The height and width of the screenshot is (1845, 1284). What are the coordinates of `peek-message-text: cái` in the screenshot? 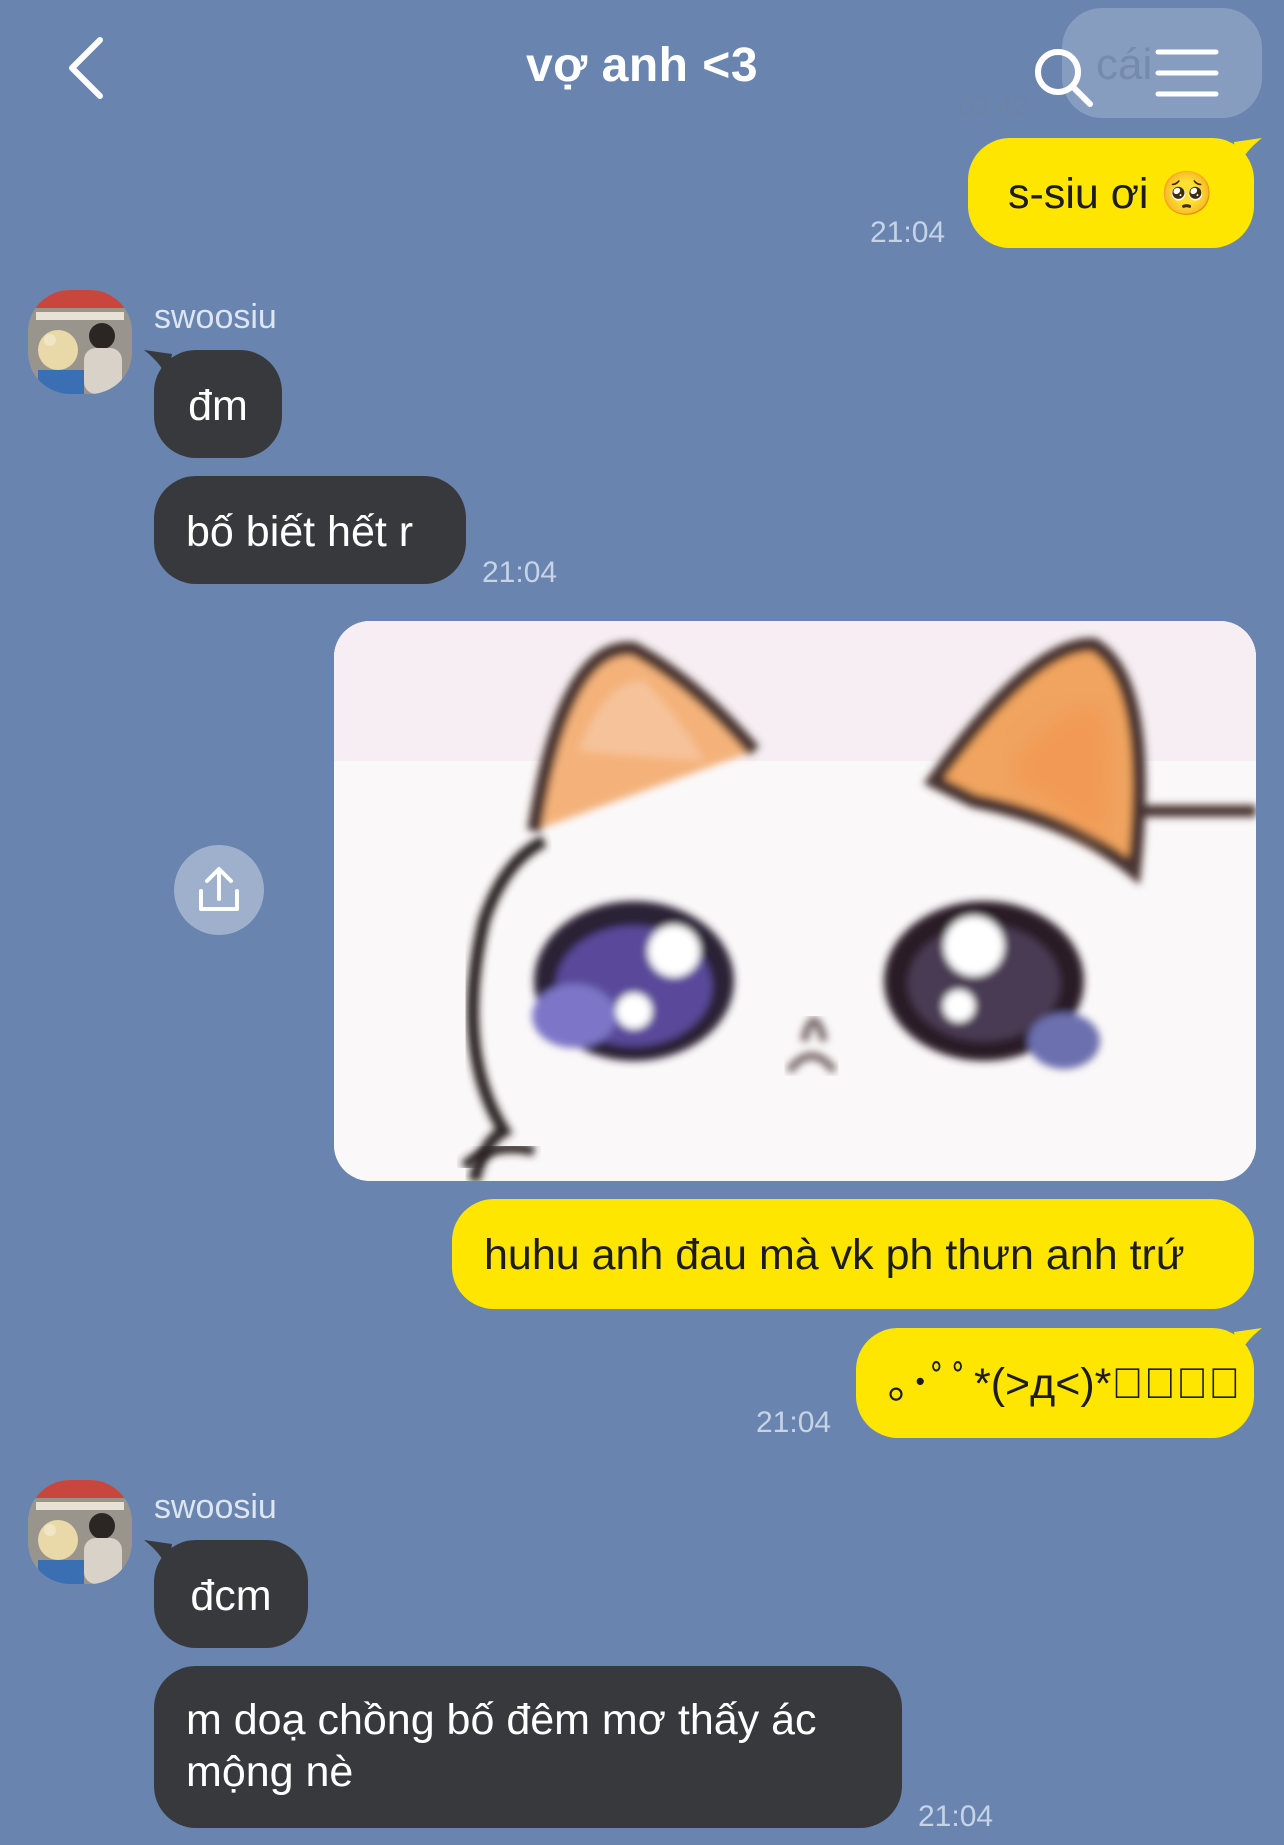 It's located at (1124, 64).